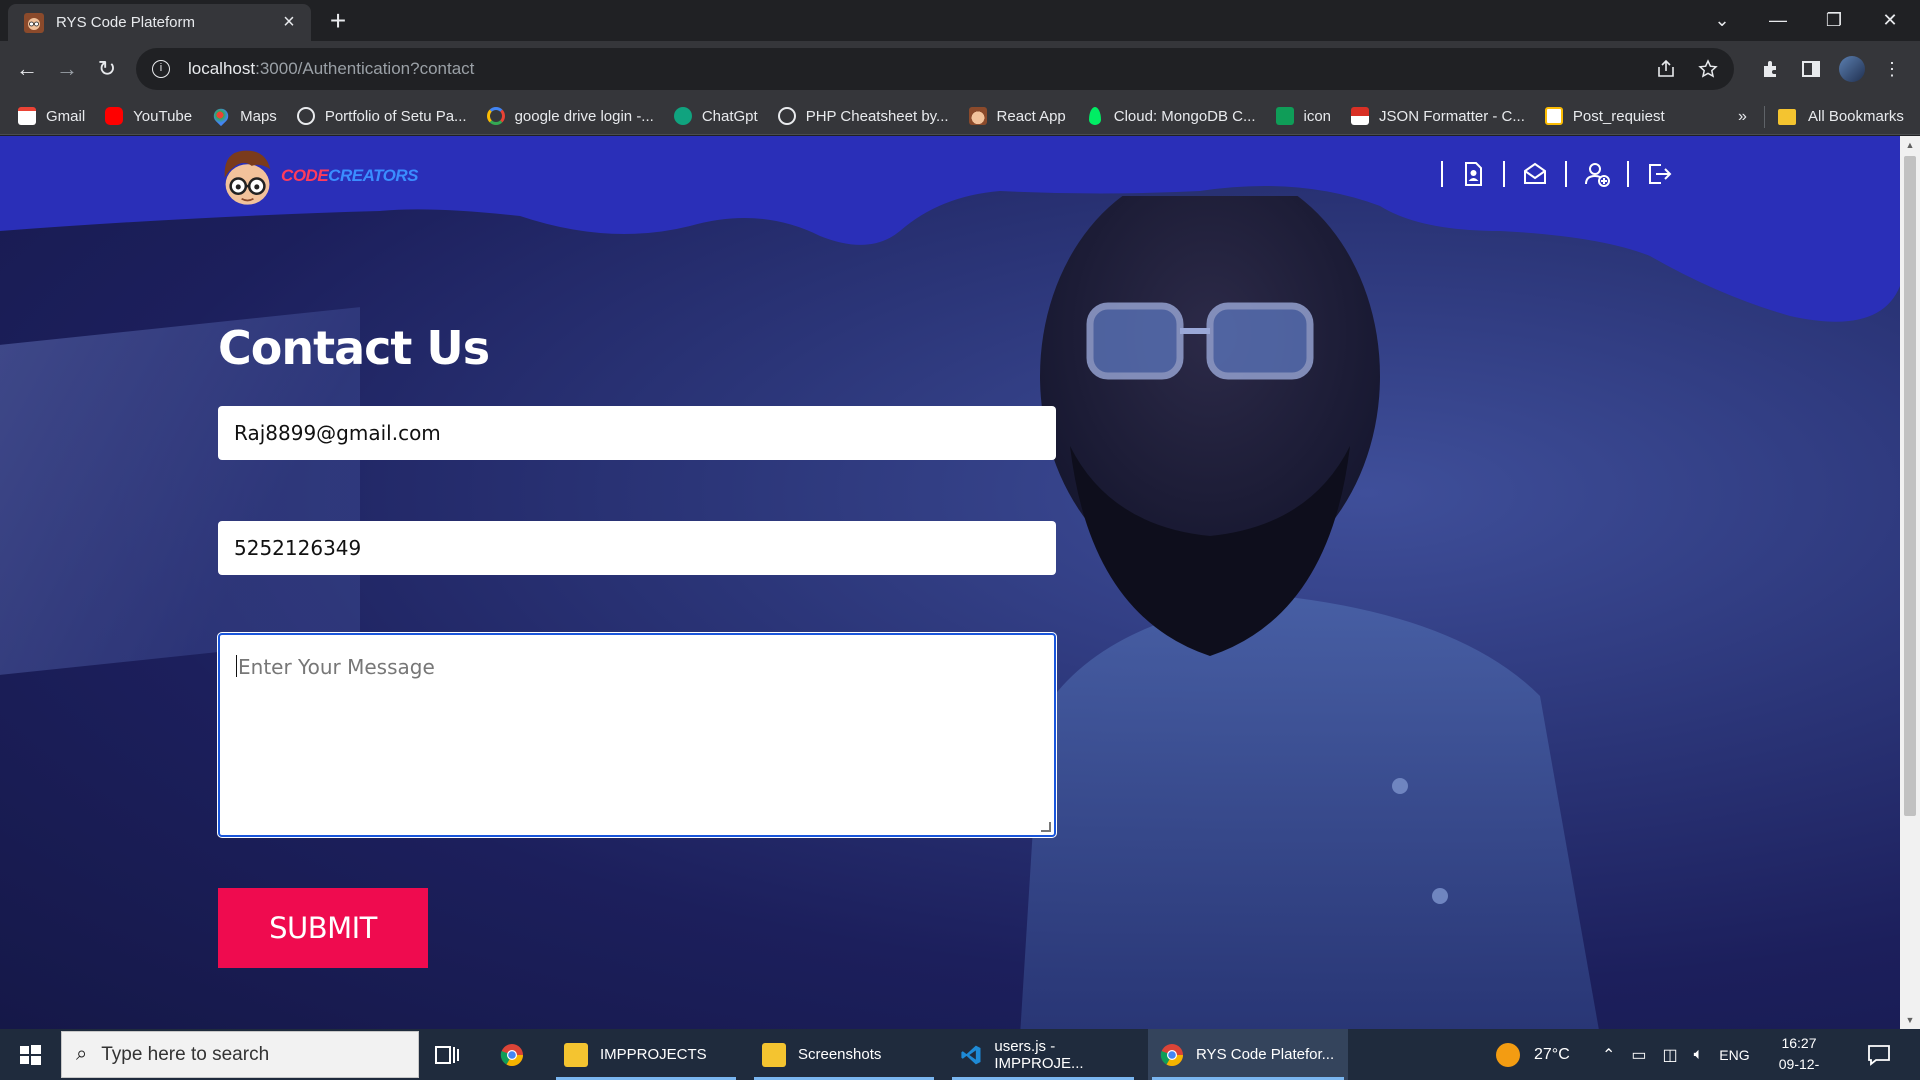 Image resolution: width=1920 pixels, height=1080 pixels. What do you see at coordinates (1799, 1068) in the screenshot?
I see `clock-date: 09-12-2023` at bounding box center [1799, 1068].